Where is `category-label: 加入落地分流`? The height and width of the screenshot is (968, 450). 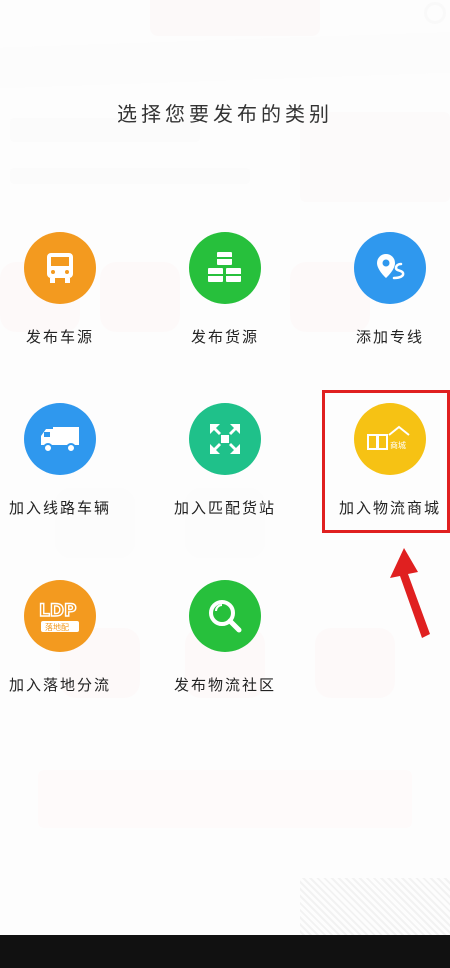
category-label: 加入落地分流 is located at coordinates (59, 685).